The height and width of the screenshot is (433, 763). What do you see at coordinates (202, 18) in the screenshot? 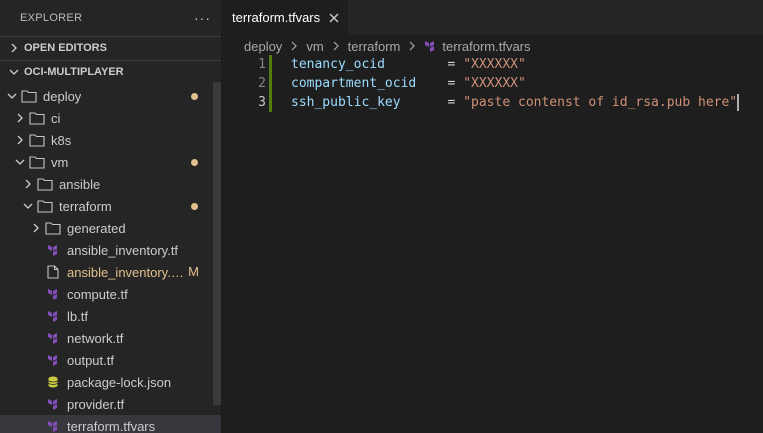
I see `ellipsis-icon: ···` at bounding box center [202, 18].